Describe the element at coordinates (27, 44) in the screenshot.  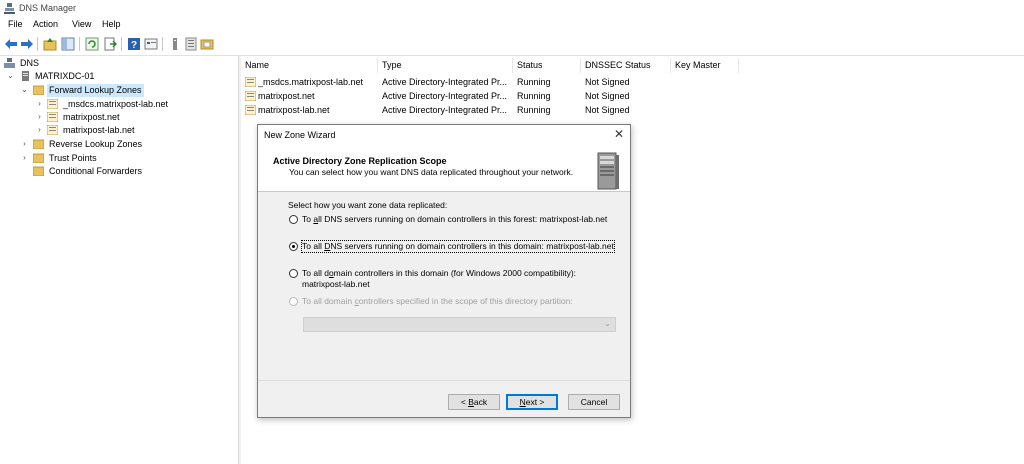
I see `forward-arrow-icon` at that location.